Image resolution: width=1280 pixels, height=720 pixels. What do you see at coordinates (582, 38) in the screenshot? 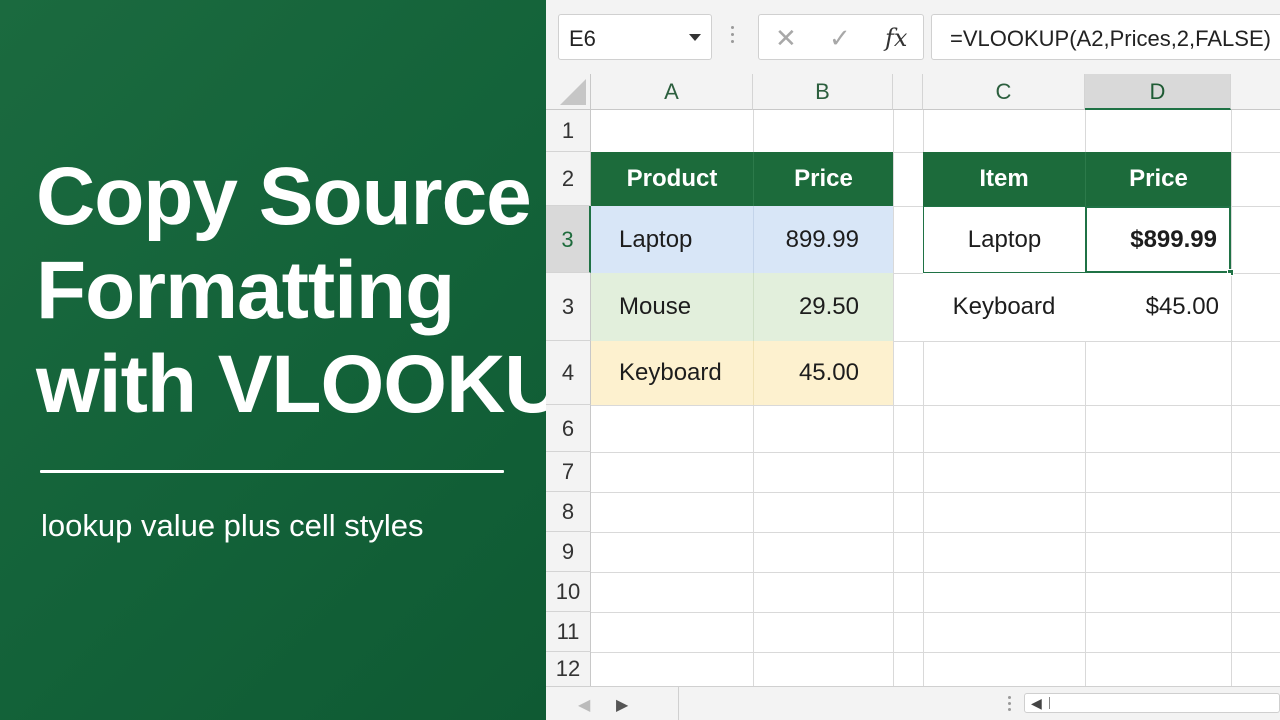
I see `name-box-value: E6` at bounding box center [582, 38].